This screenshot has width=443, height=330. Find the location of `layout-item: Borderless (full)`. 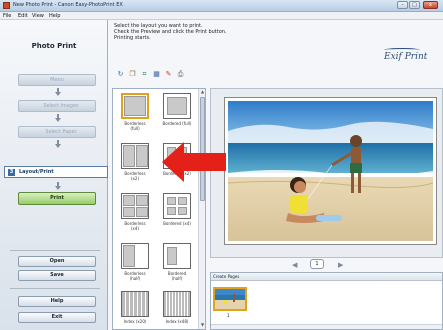

layout-item: Borderless (full) is located at coordinates (135, 115).